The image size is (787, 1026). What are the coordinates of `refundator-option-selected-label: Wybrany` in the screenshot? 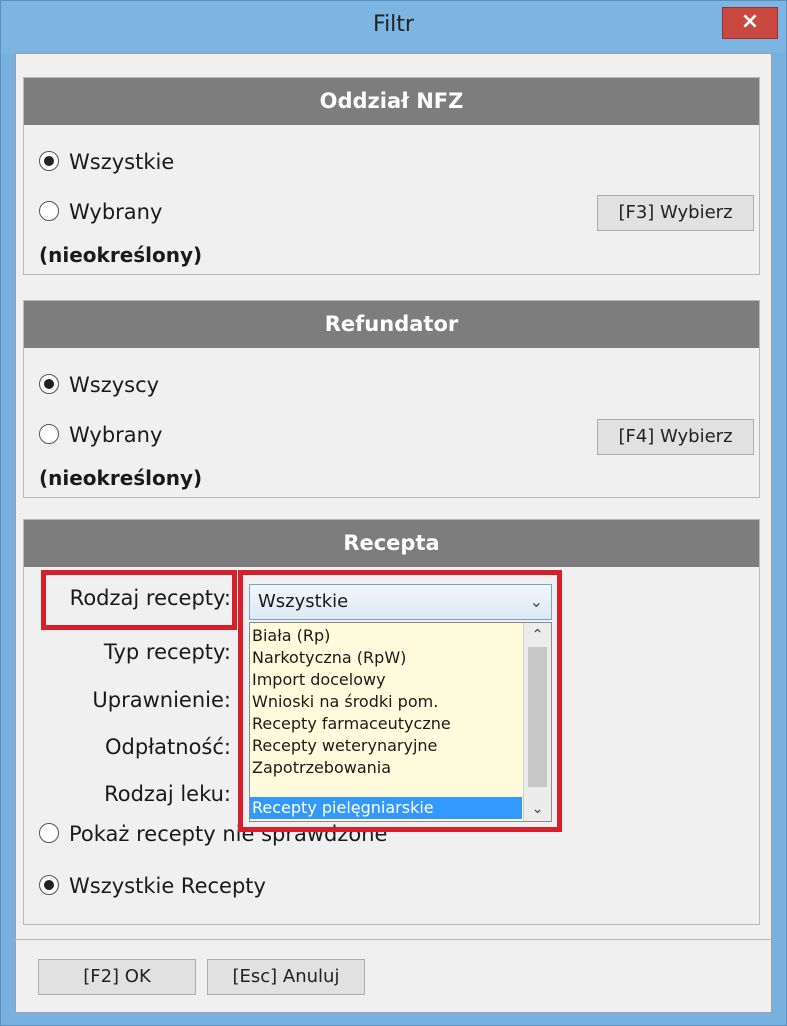 It's located at (116, 435).